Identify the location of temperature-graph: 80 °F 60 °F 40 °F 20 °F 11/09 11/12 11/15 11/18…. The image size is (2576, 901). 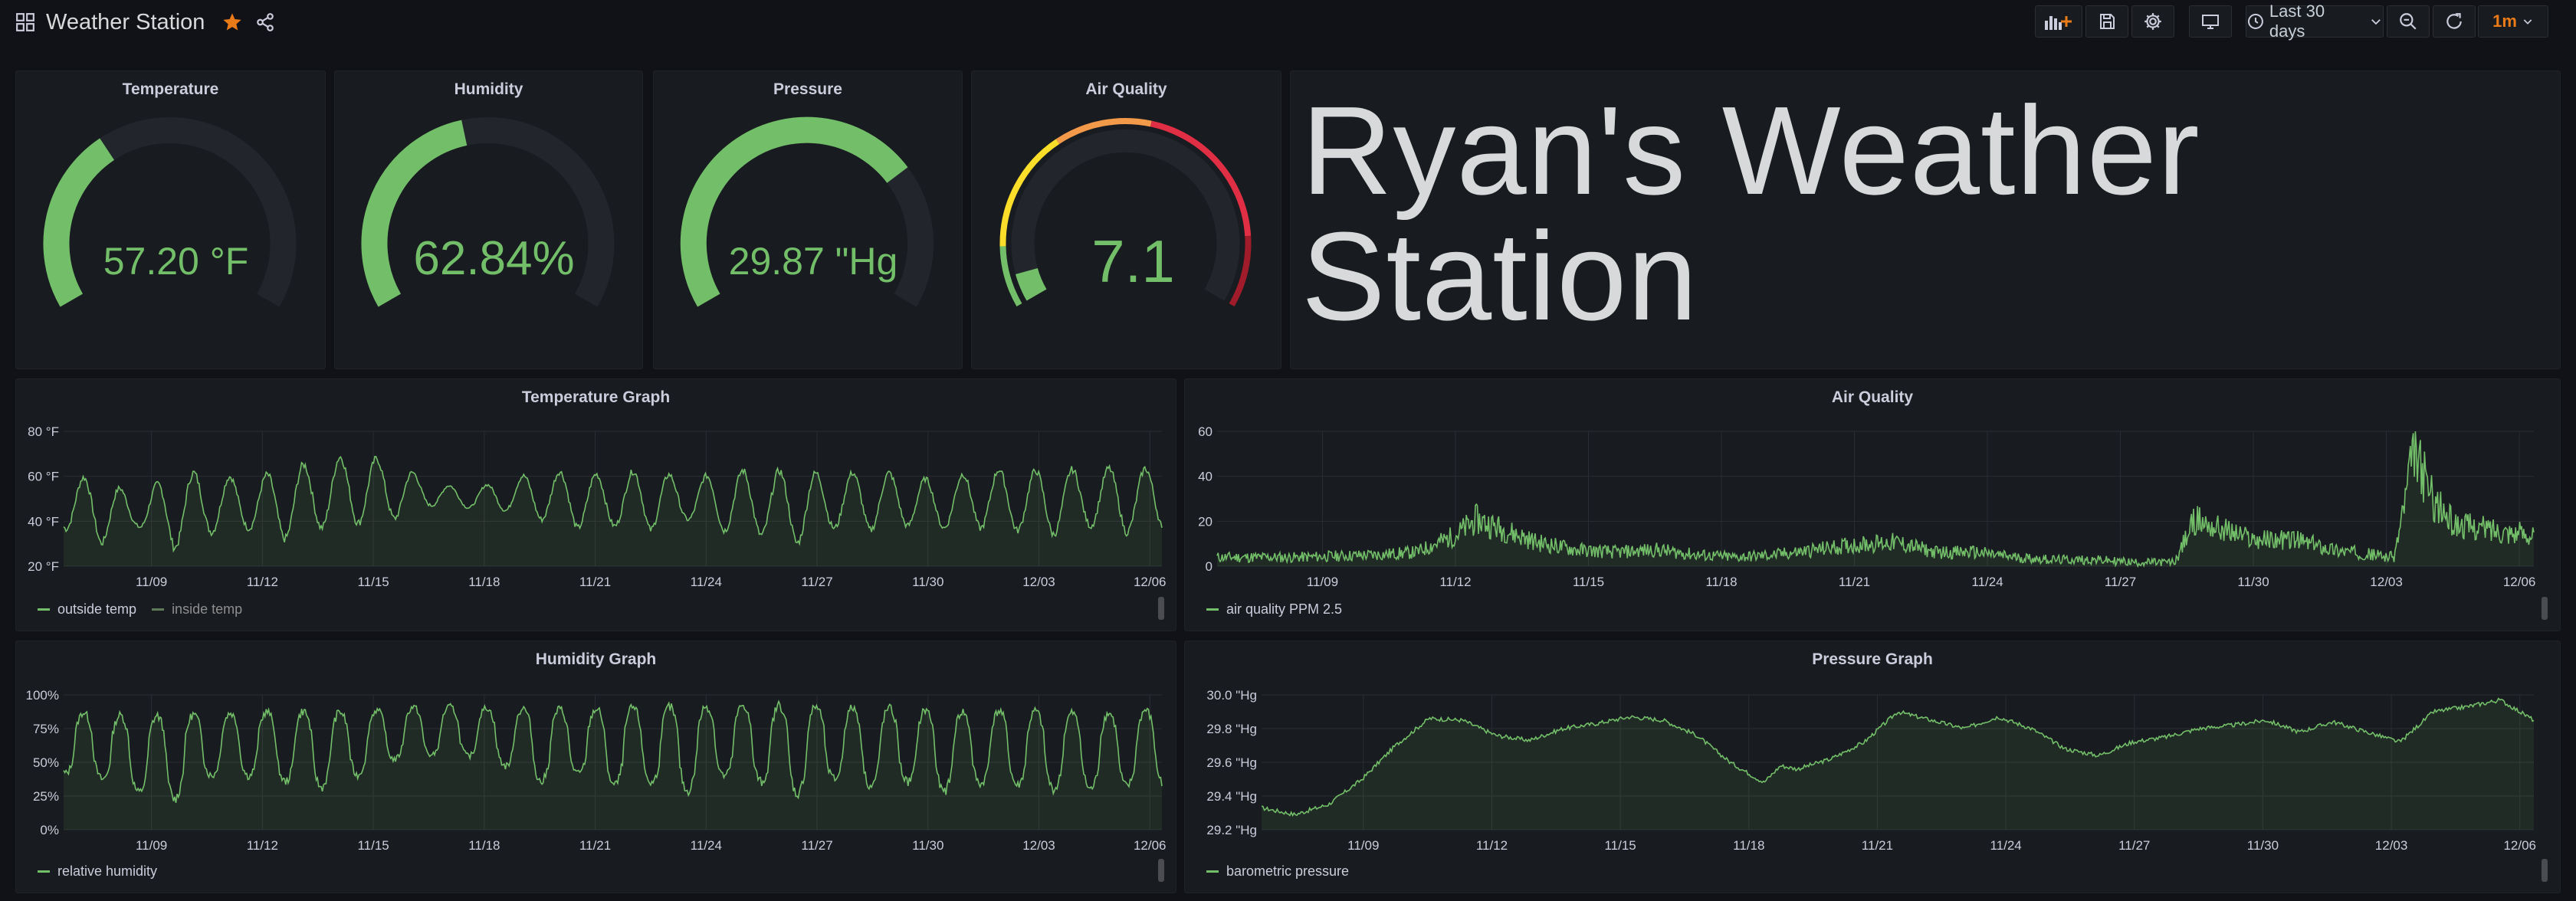
(597, 506).